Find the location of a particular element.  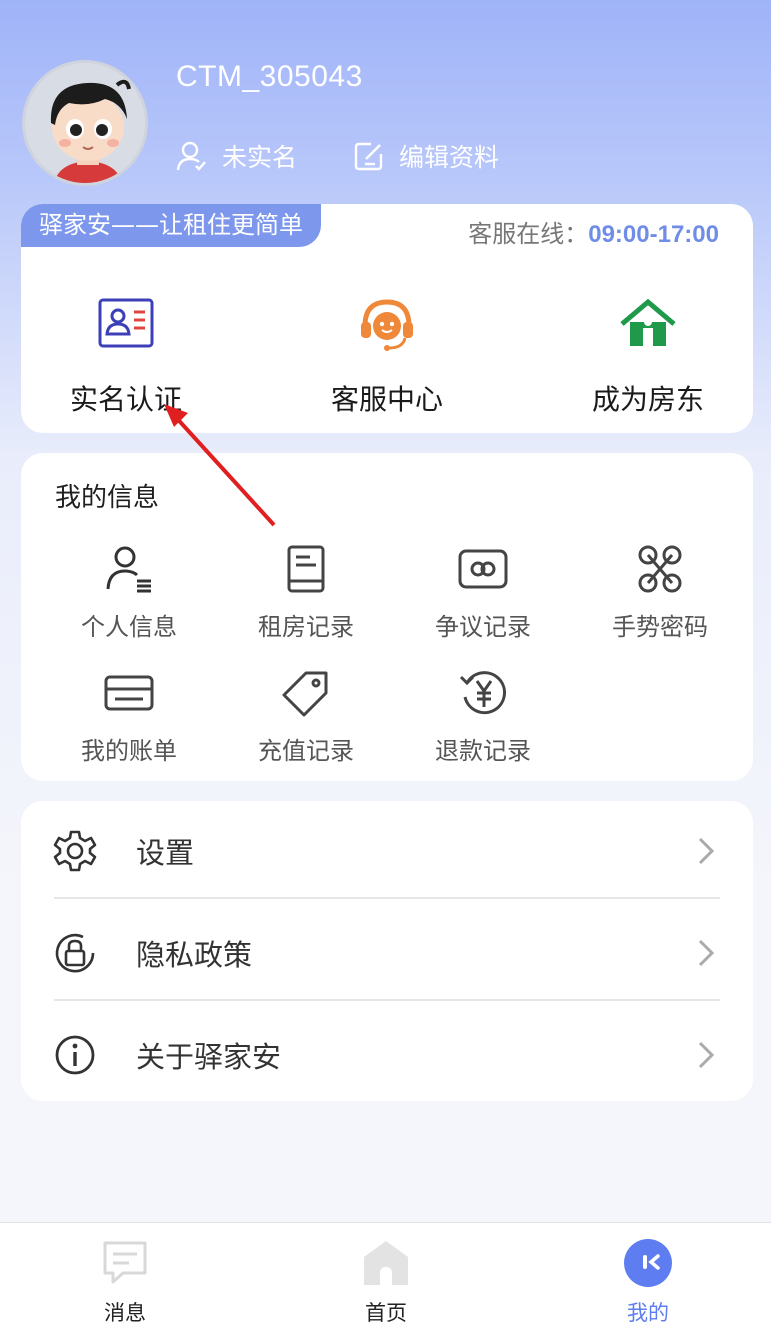

rental-record-icon is located at coordinates (306, 569).